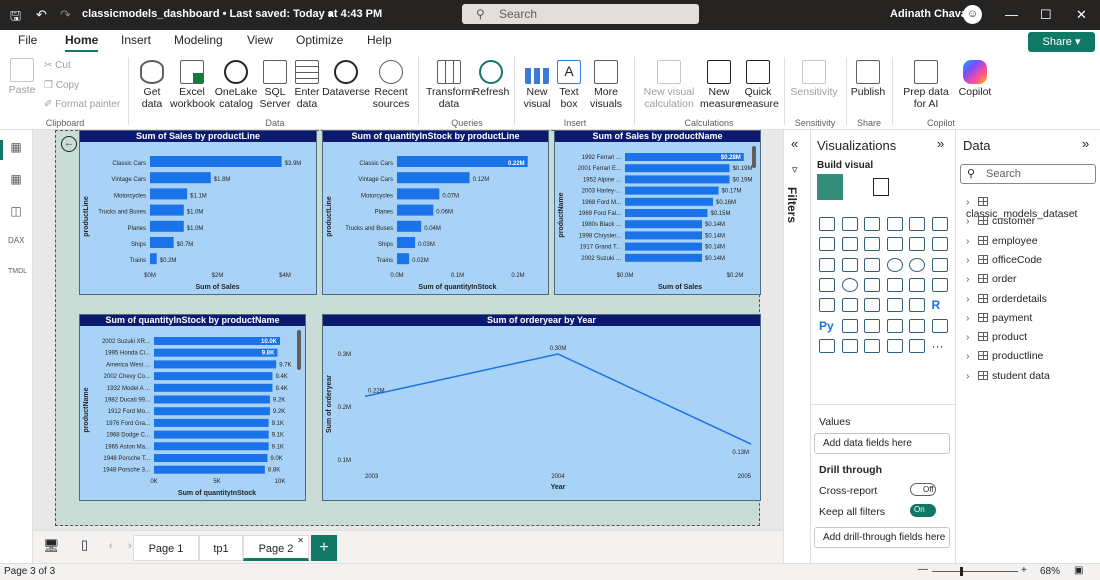 Image resolution: width=1100 pixels, height=580 pixels. What do you see at coordinates (1002, 241) in the screenshot?
I see `table-item: › employee` at bounding box center [1002, 241].